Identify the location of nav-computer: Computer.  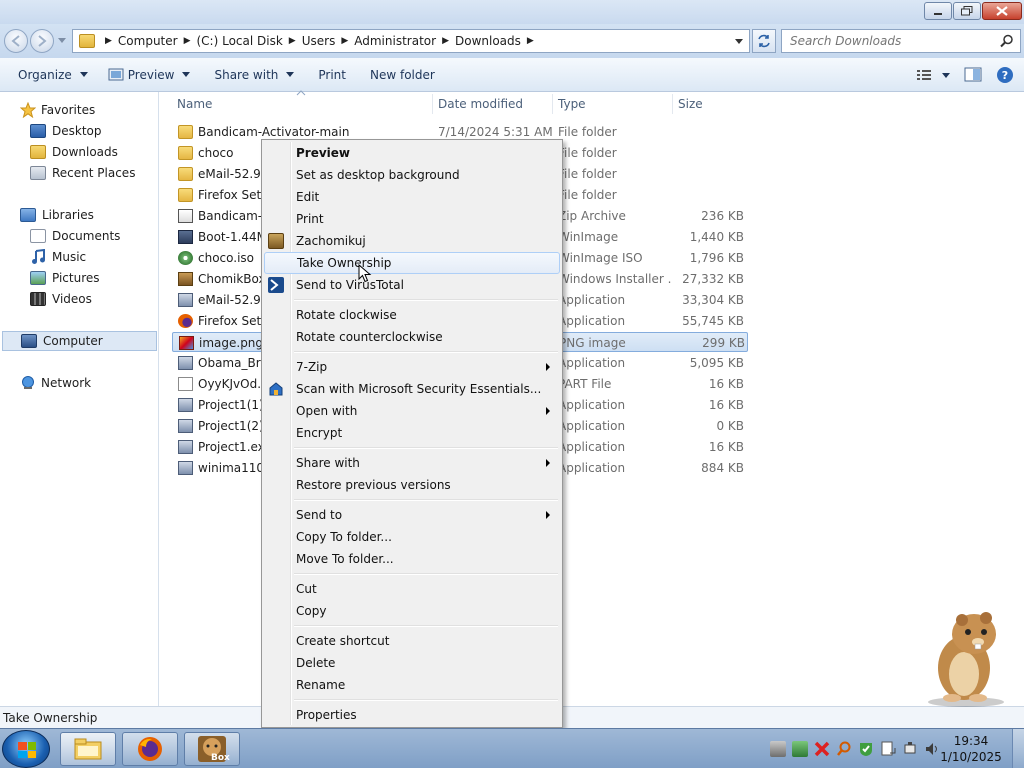
(79, 341).